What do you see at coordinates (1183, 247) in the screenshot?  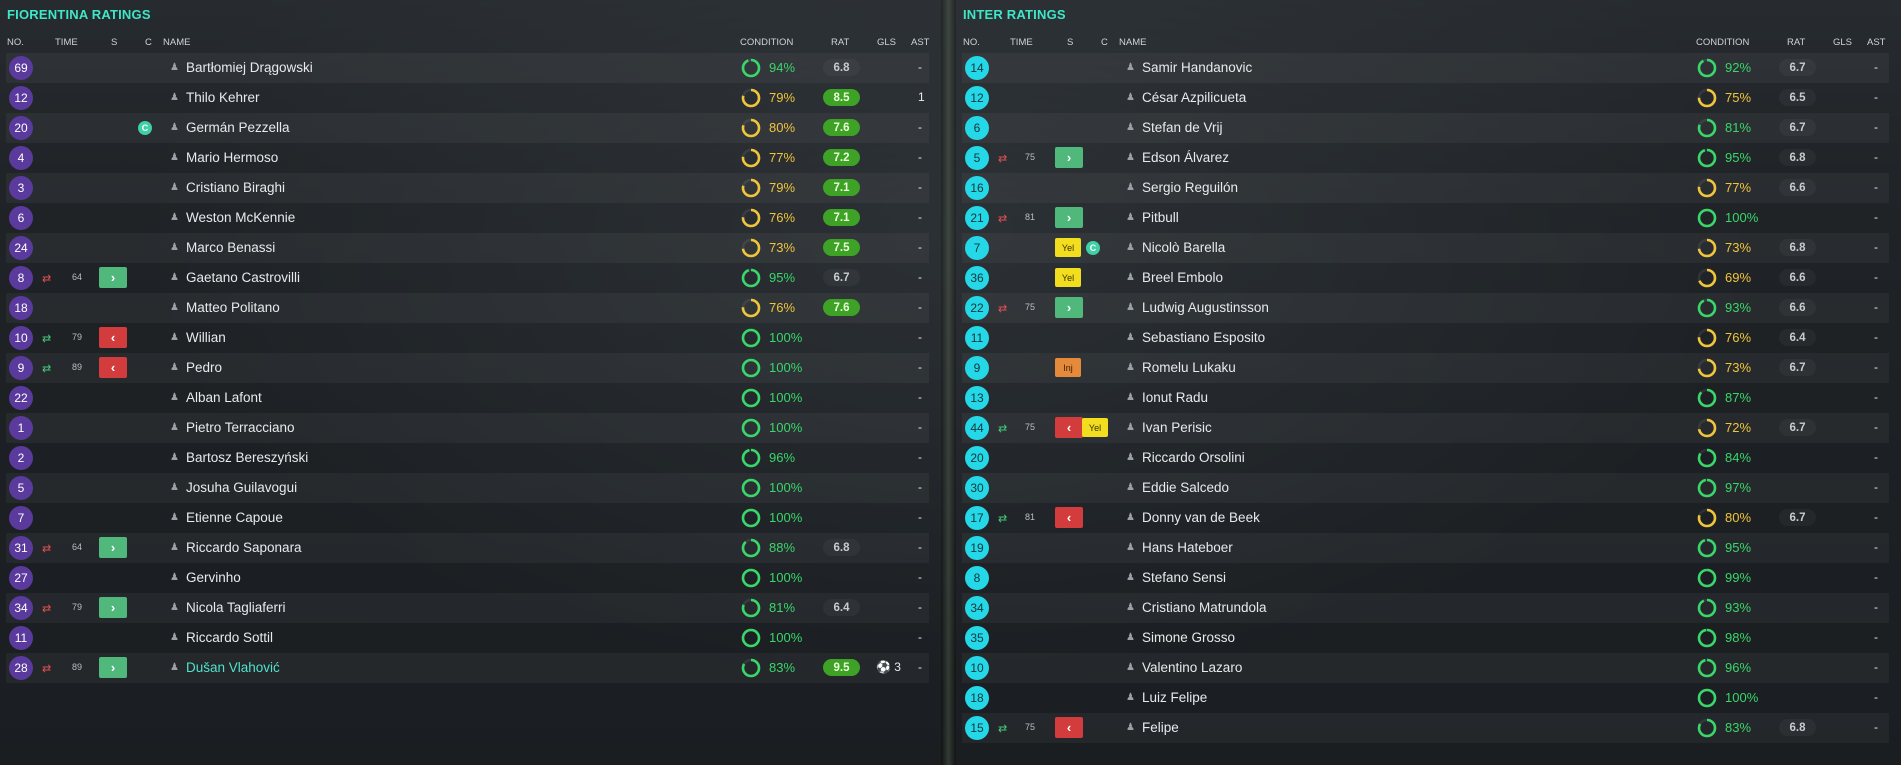 I see `player-name-link: Nicolò Barella` at bounding box center [1183, 247].